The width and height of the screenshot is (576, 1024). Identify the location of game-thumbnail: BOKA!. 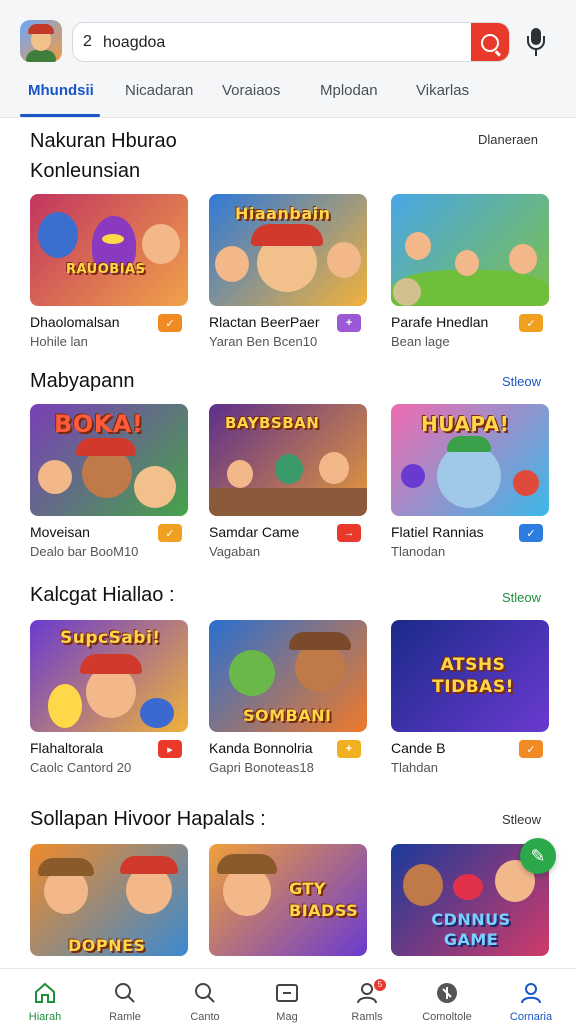
(109, 460).